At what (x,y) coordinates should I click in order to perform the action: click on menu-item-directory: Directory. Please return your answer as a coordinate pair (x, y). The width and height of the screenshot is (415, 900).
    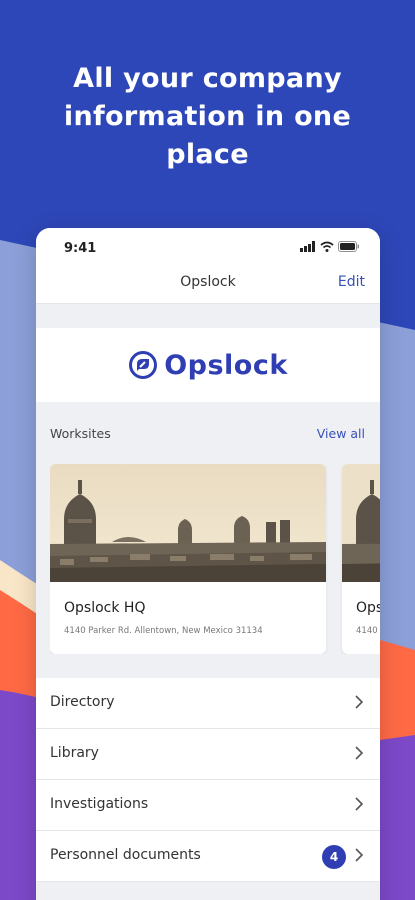
    Looking at the image, I should click on (208, 703).